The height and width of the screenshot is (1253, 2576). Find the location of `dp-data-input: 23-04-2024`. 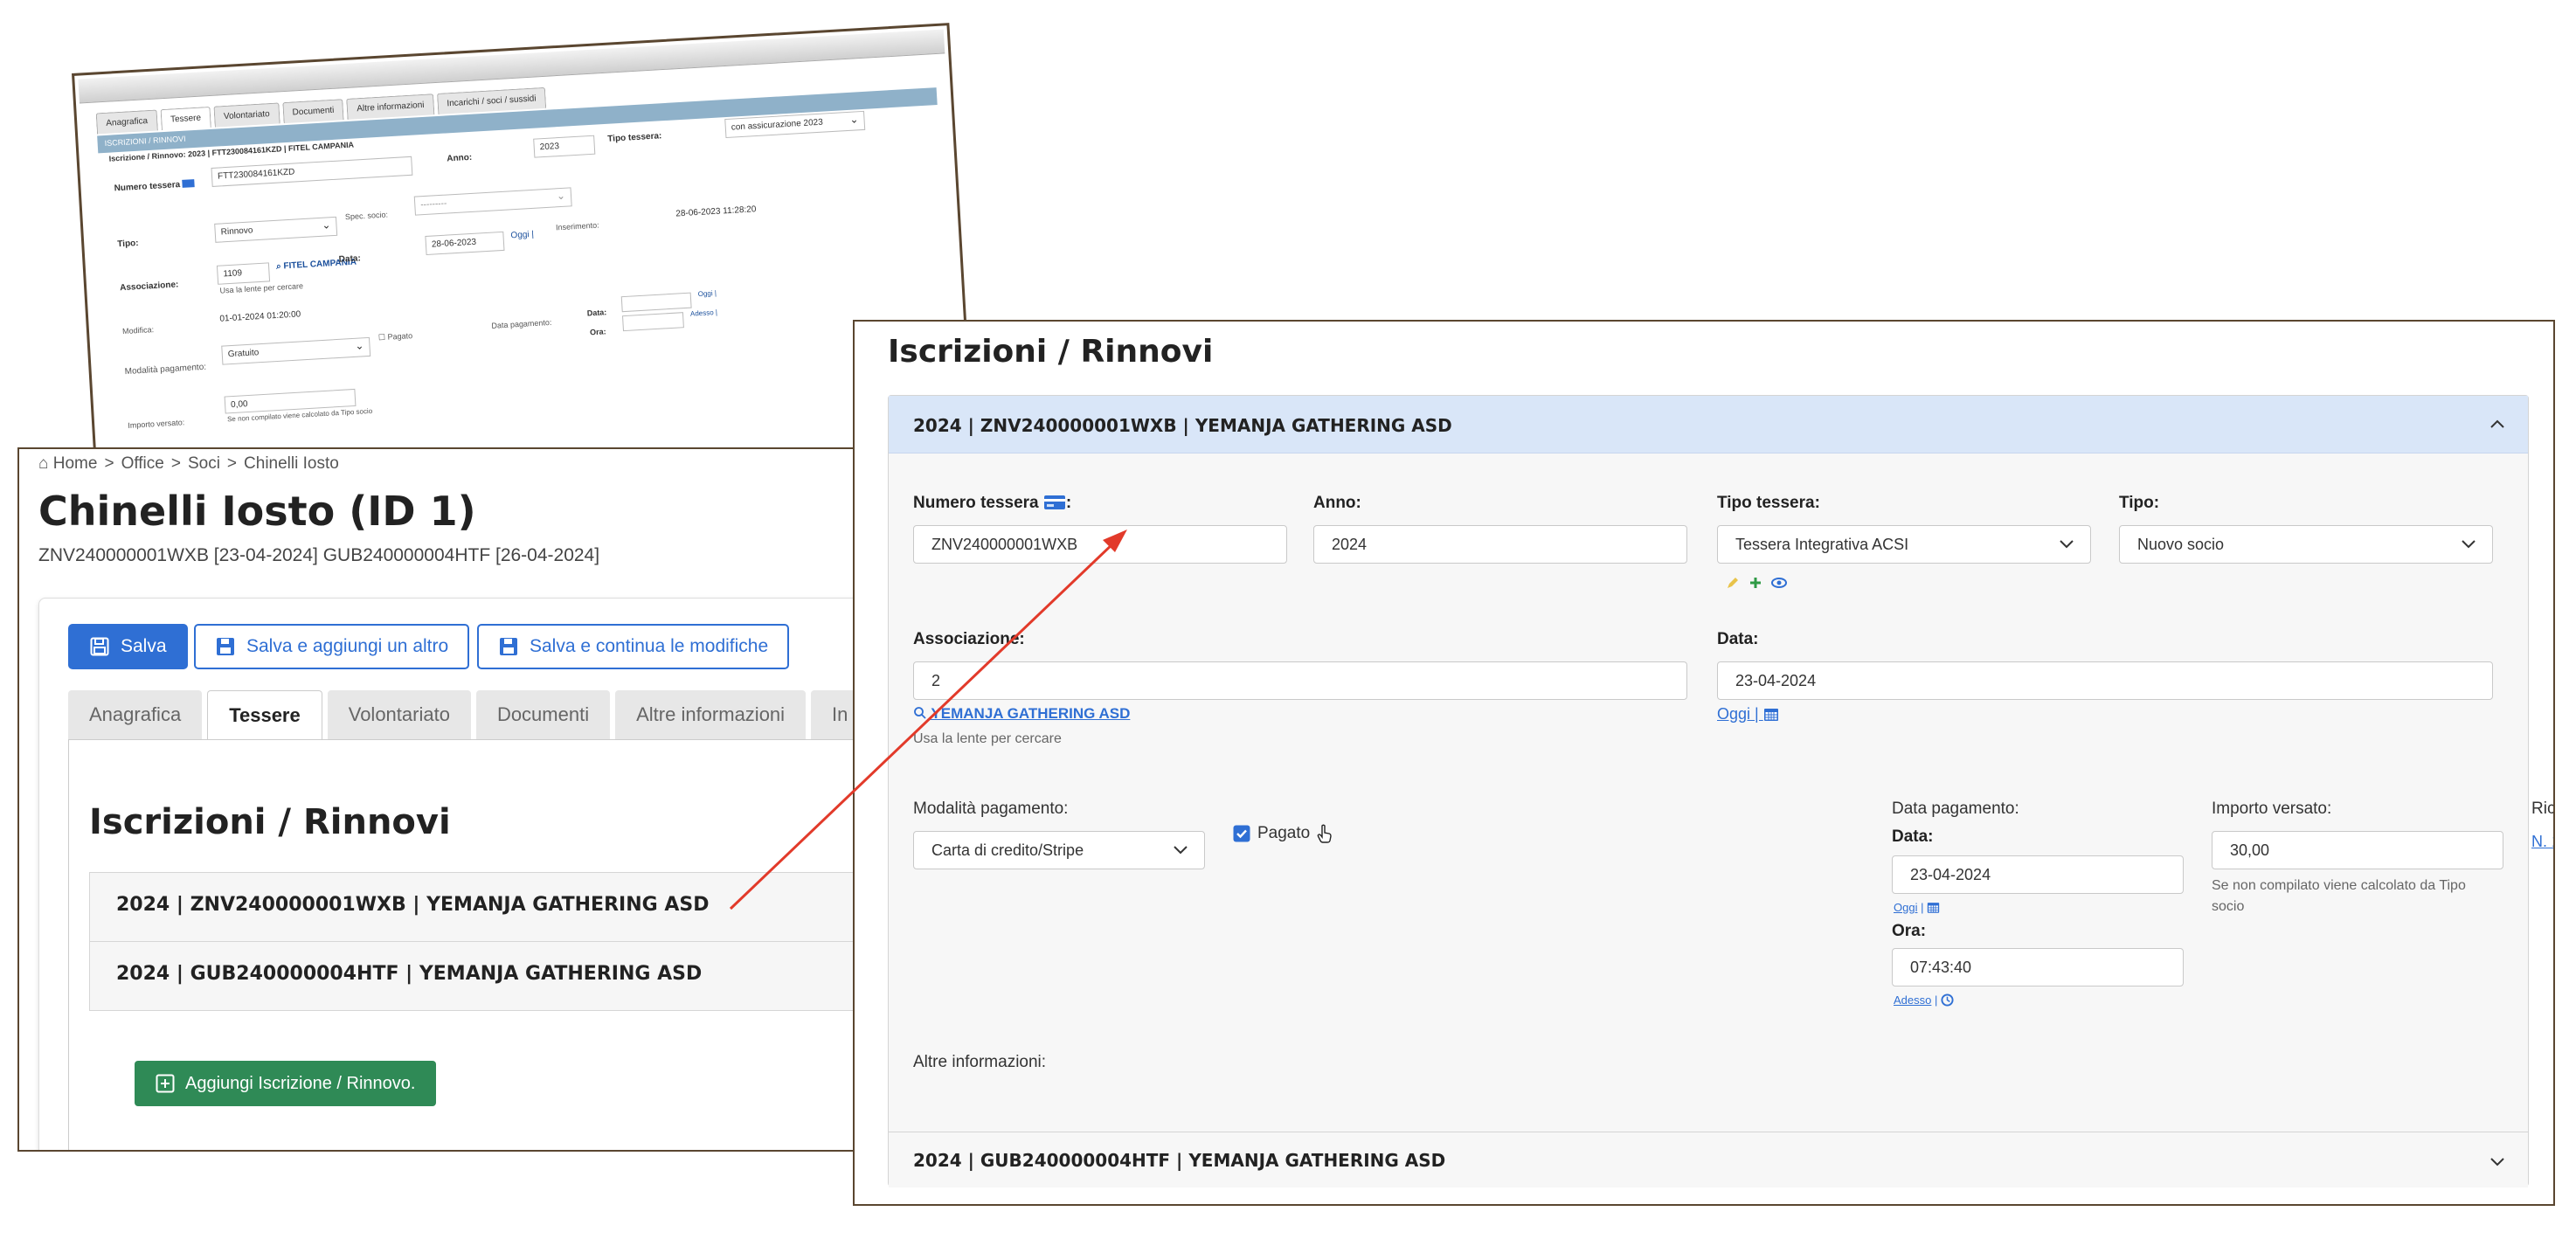

dp-data-input: 23-04-2024 is located at coordinates (2038, 874).